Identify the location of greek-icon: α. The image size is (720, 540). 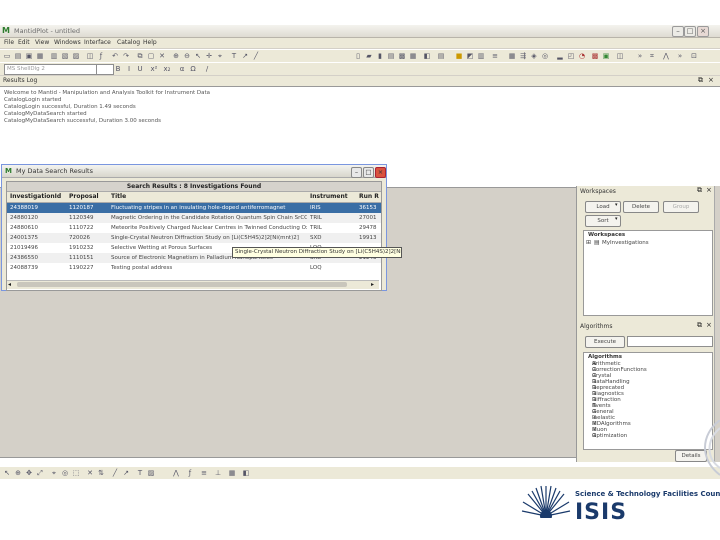
(182, 69).